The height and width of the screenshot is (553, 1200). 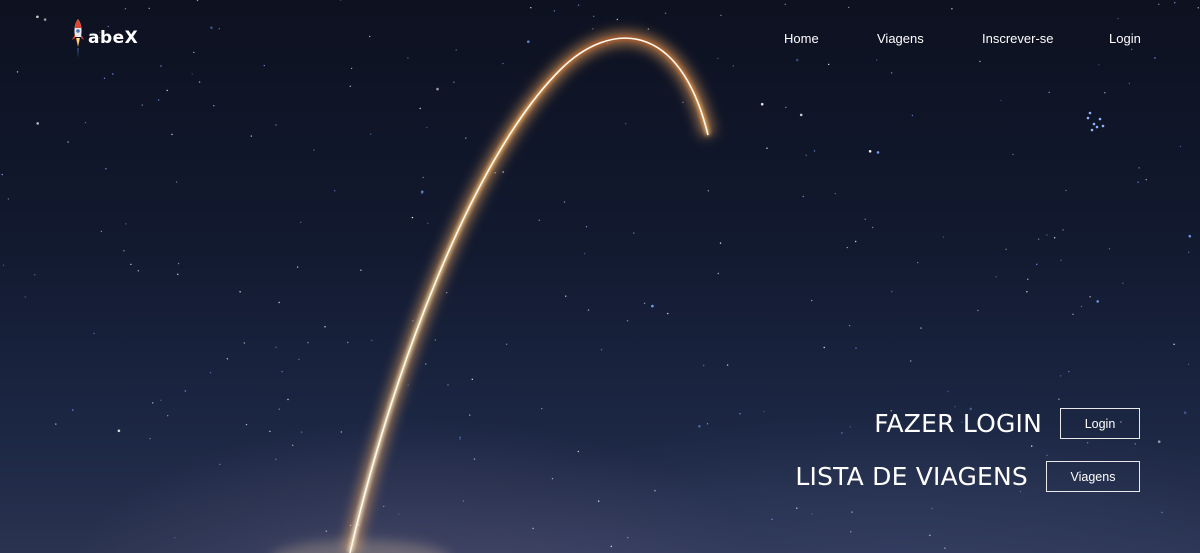 I want to click on viagens-button: Viagens, so click(x=1093, y=476).